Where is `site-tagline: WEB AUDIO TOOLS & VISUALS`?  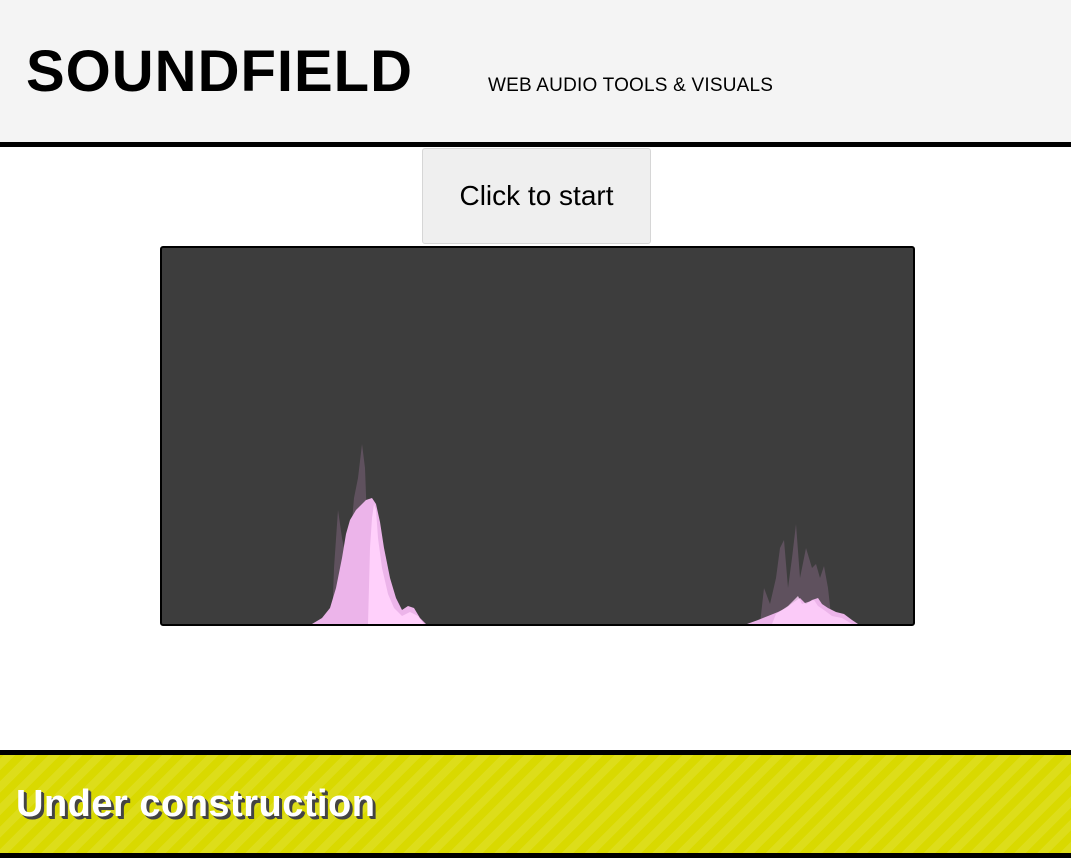
site-tagline: WEB AUDIO TOOLS & VISUALS is located at coordinates (631, 85).